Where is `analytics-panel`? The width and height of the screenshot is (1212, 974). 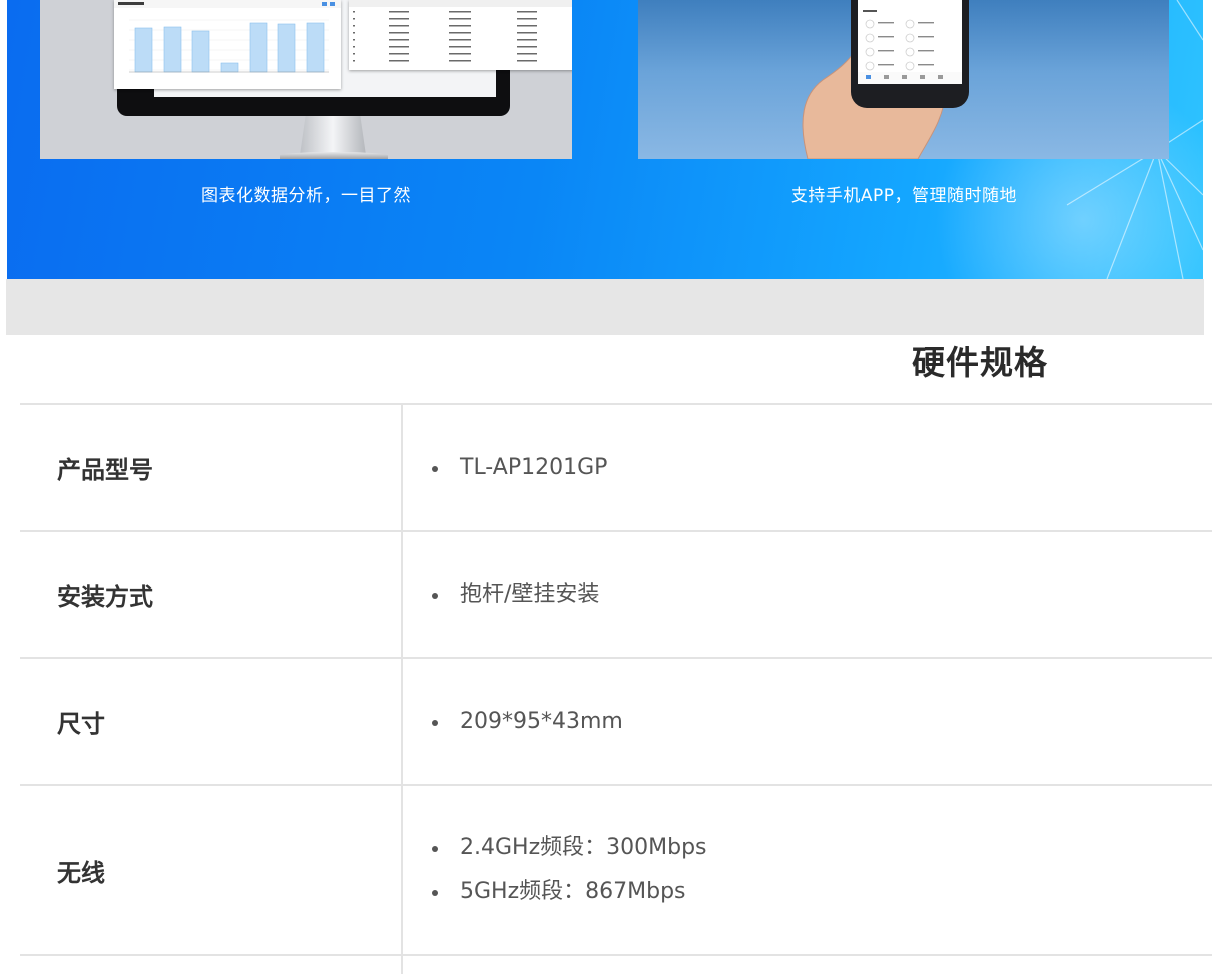
analytics-panel is located at coordinates (306, 79).